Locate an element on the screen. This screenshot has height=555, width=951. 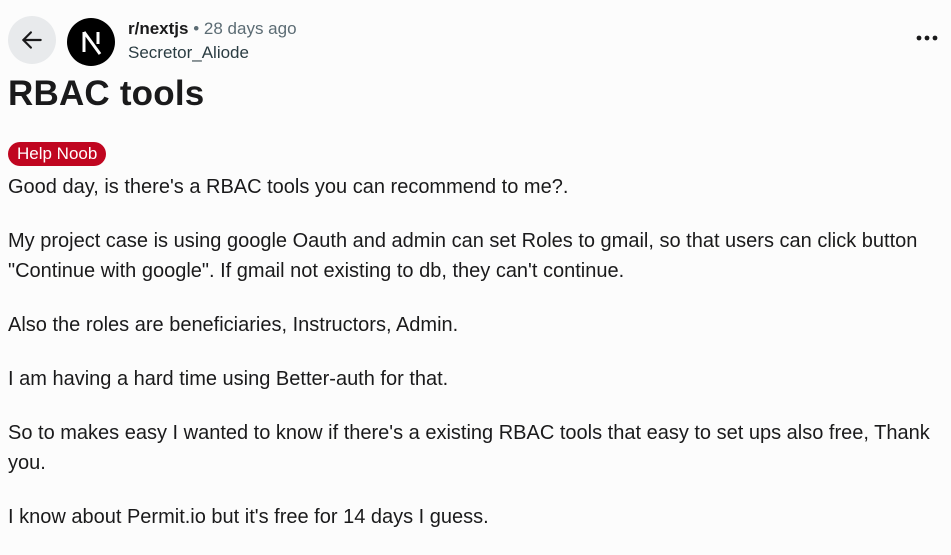
subreddit-link: r/nextjs is located at coordinates (158, 28).